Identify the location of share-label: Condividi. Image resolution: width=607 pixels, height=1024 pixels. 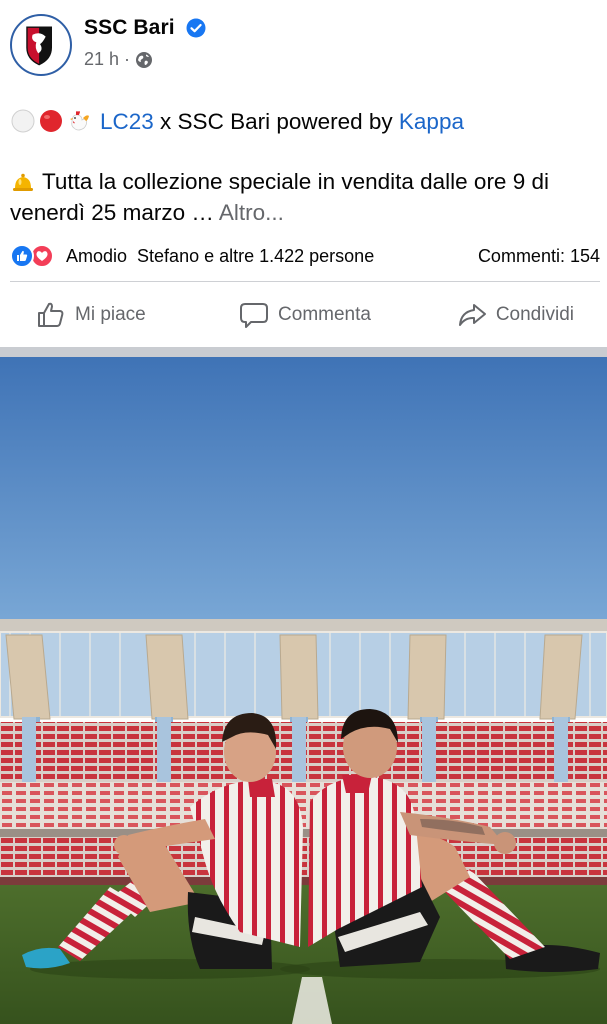
(534, 314).